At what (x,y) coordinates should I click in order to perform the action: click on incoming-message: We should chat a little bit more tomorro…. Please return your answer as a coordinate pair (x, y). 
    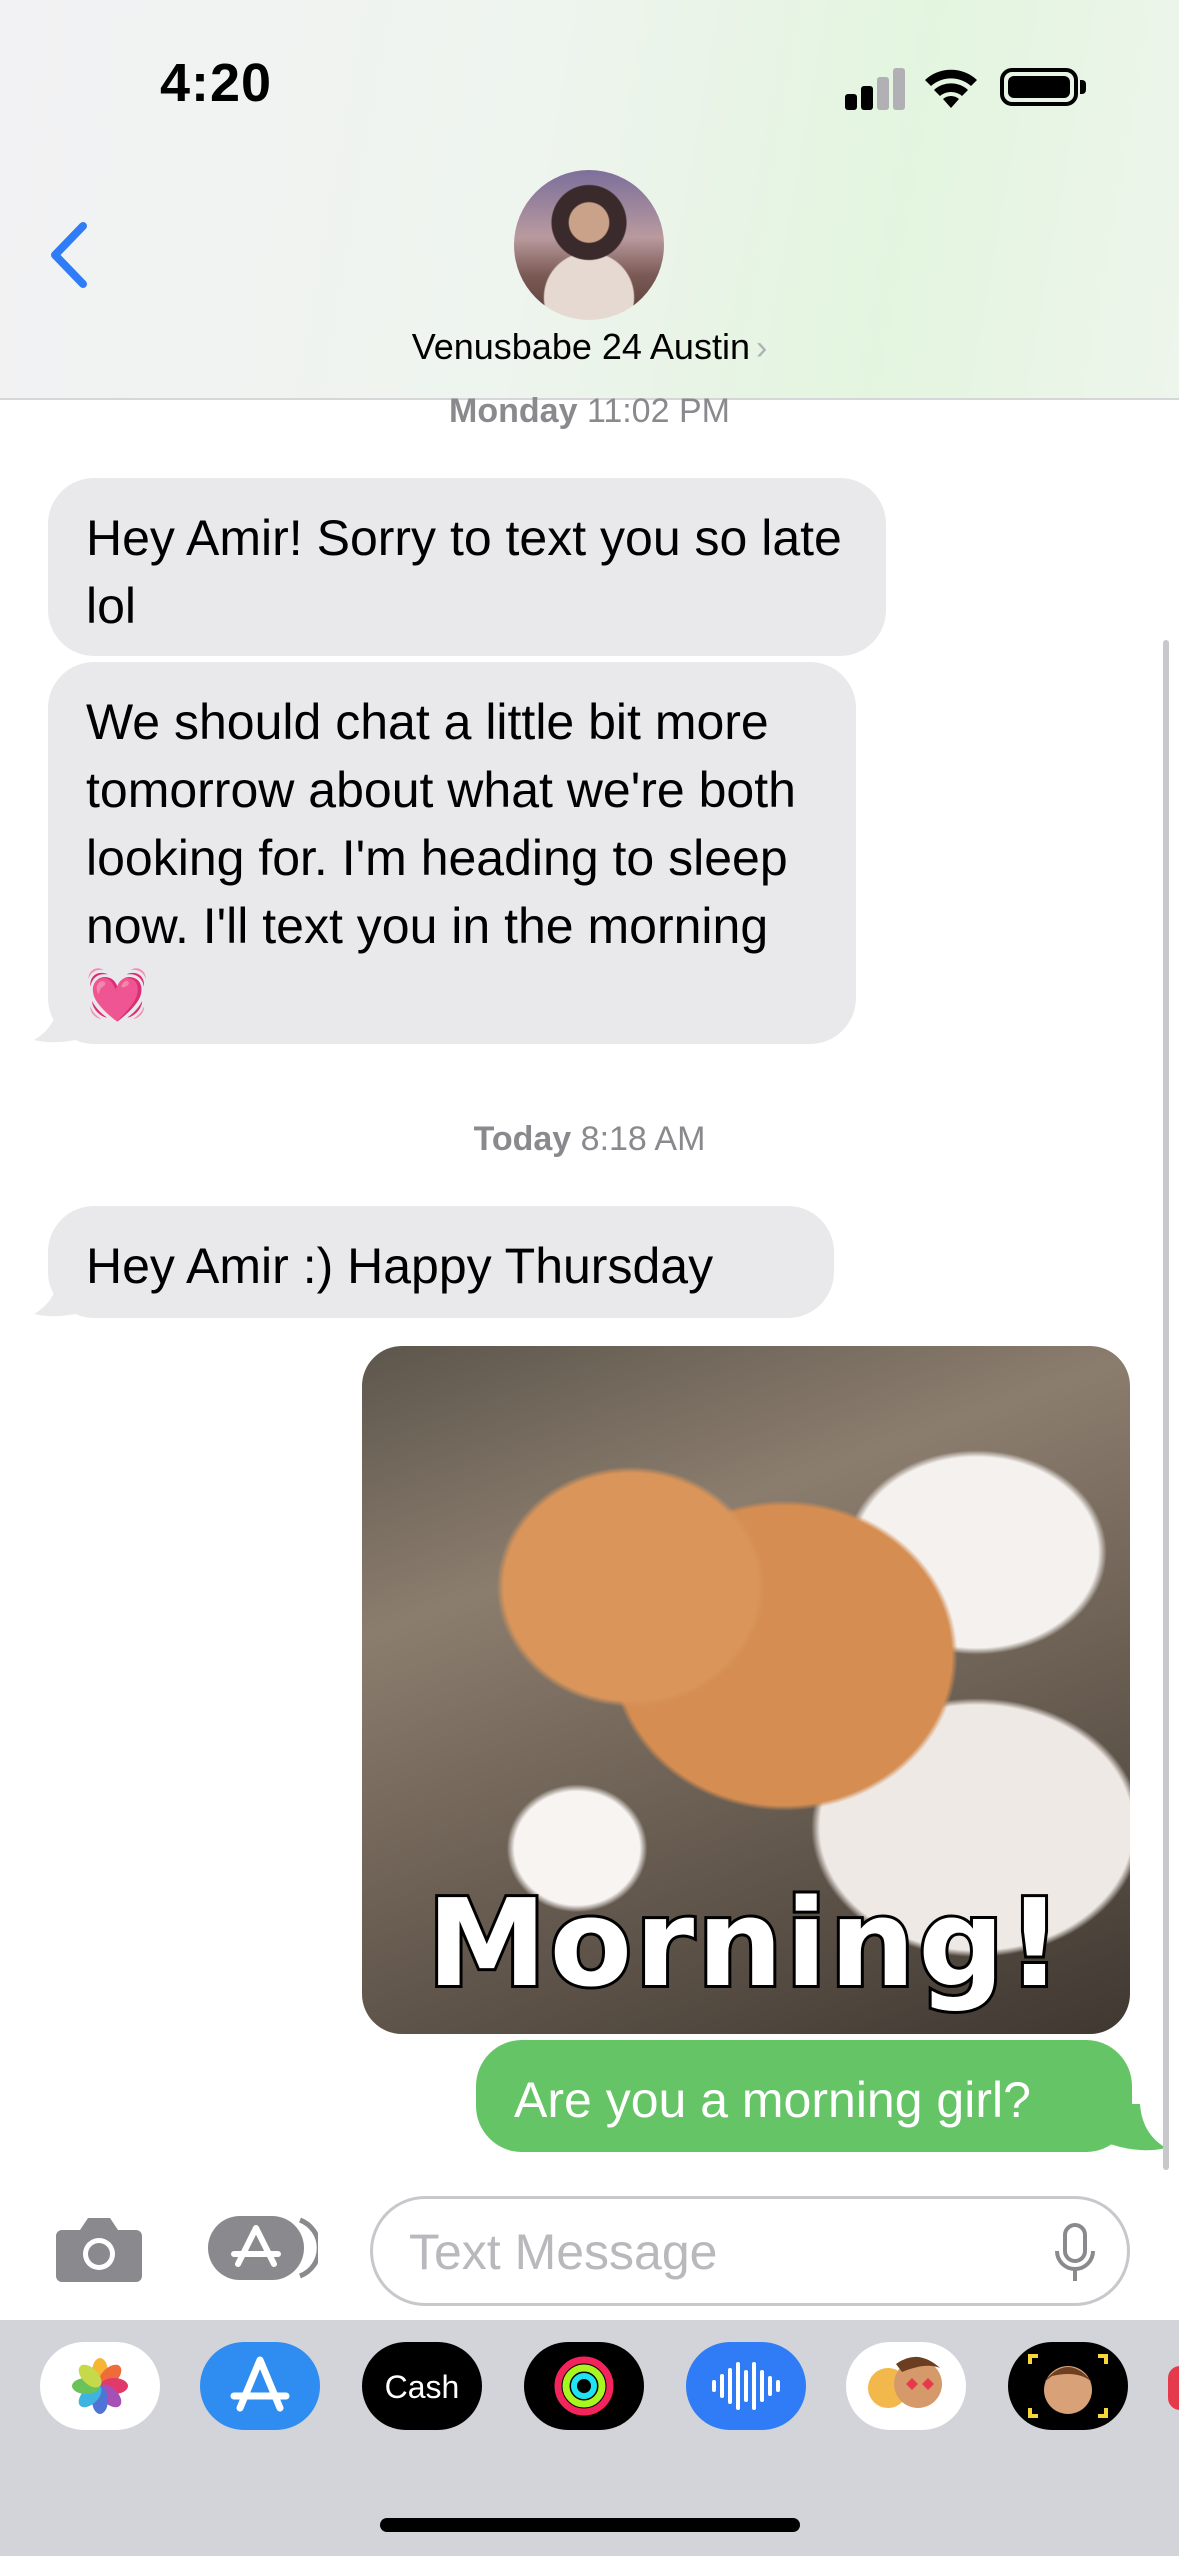
    Looking at the image, I should click on (452, 853).